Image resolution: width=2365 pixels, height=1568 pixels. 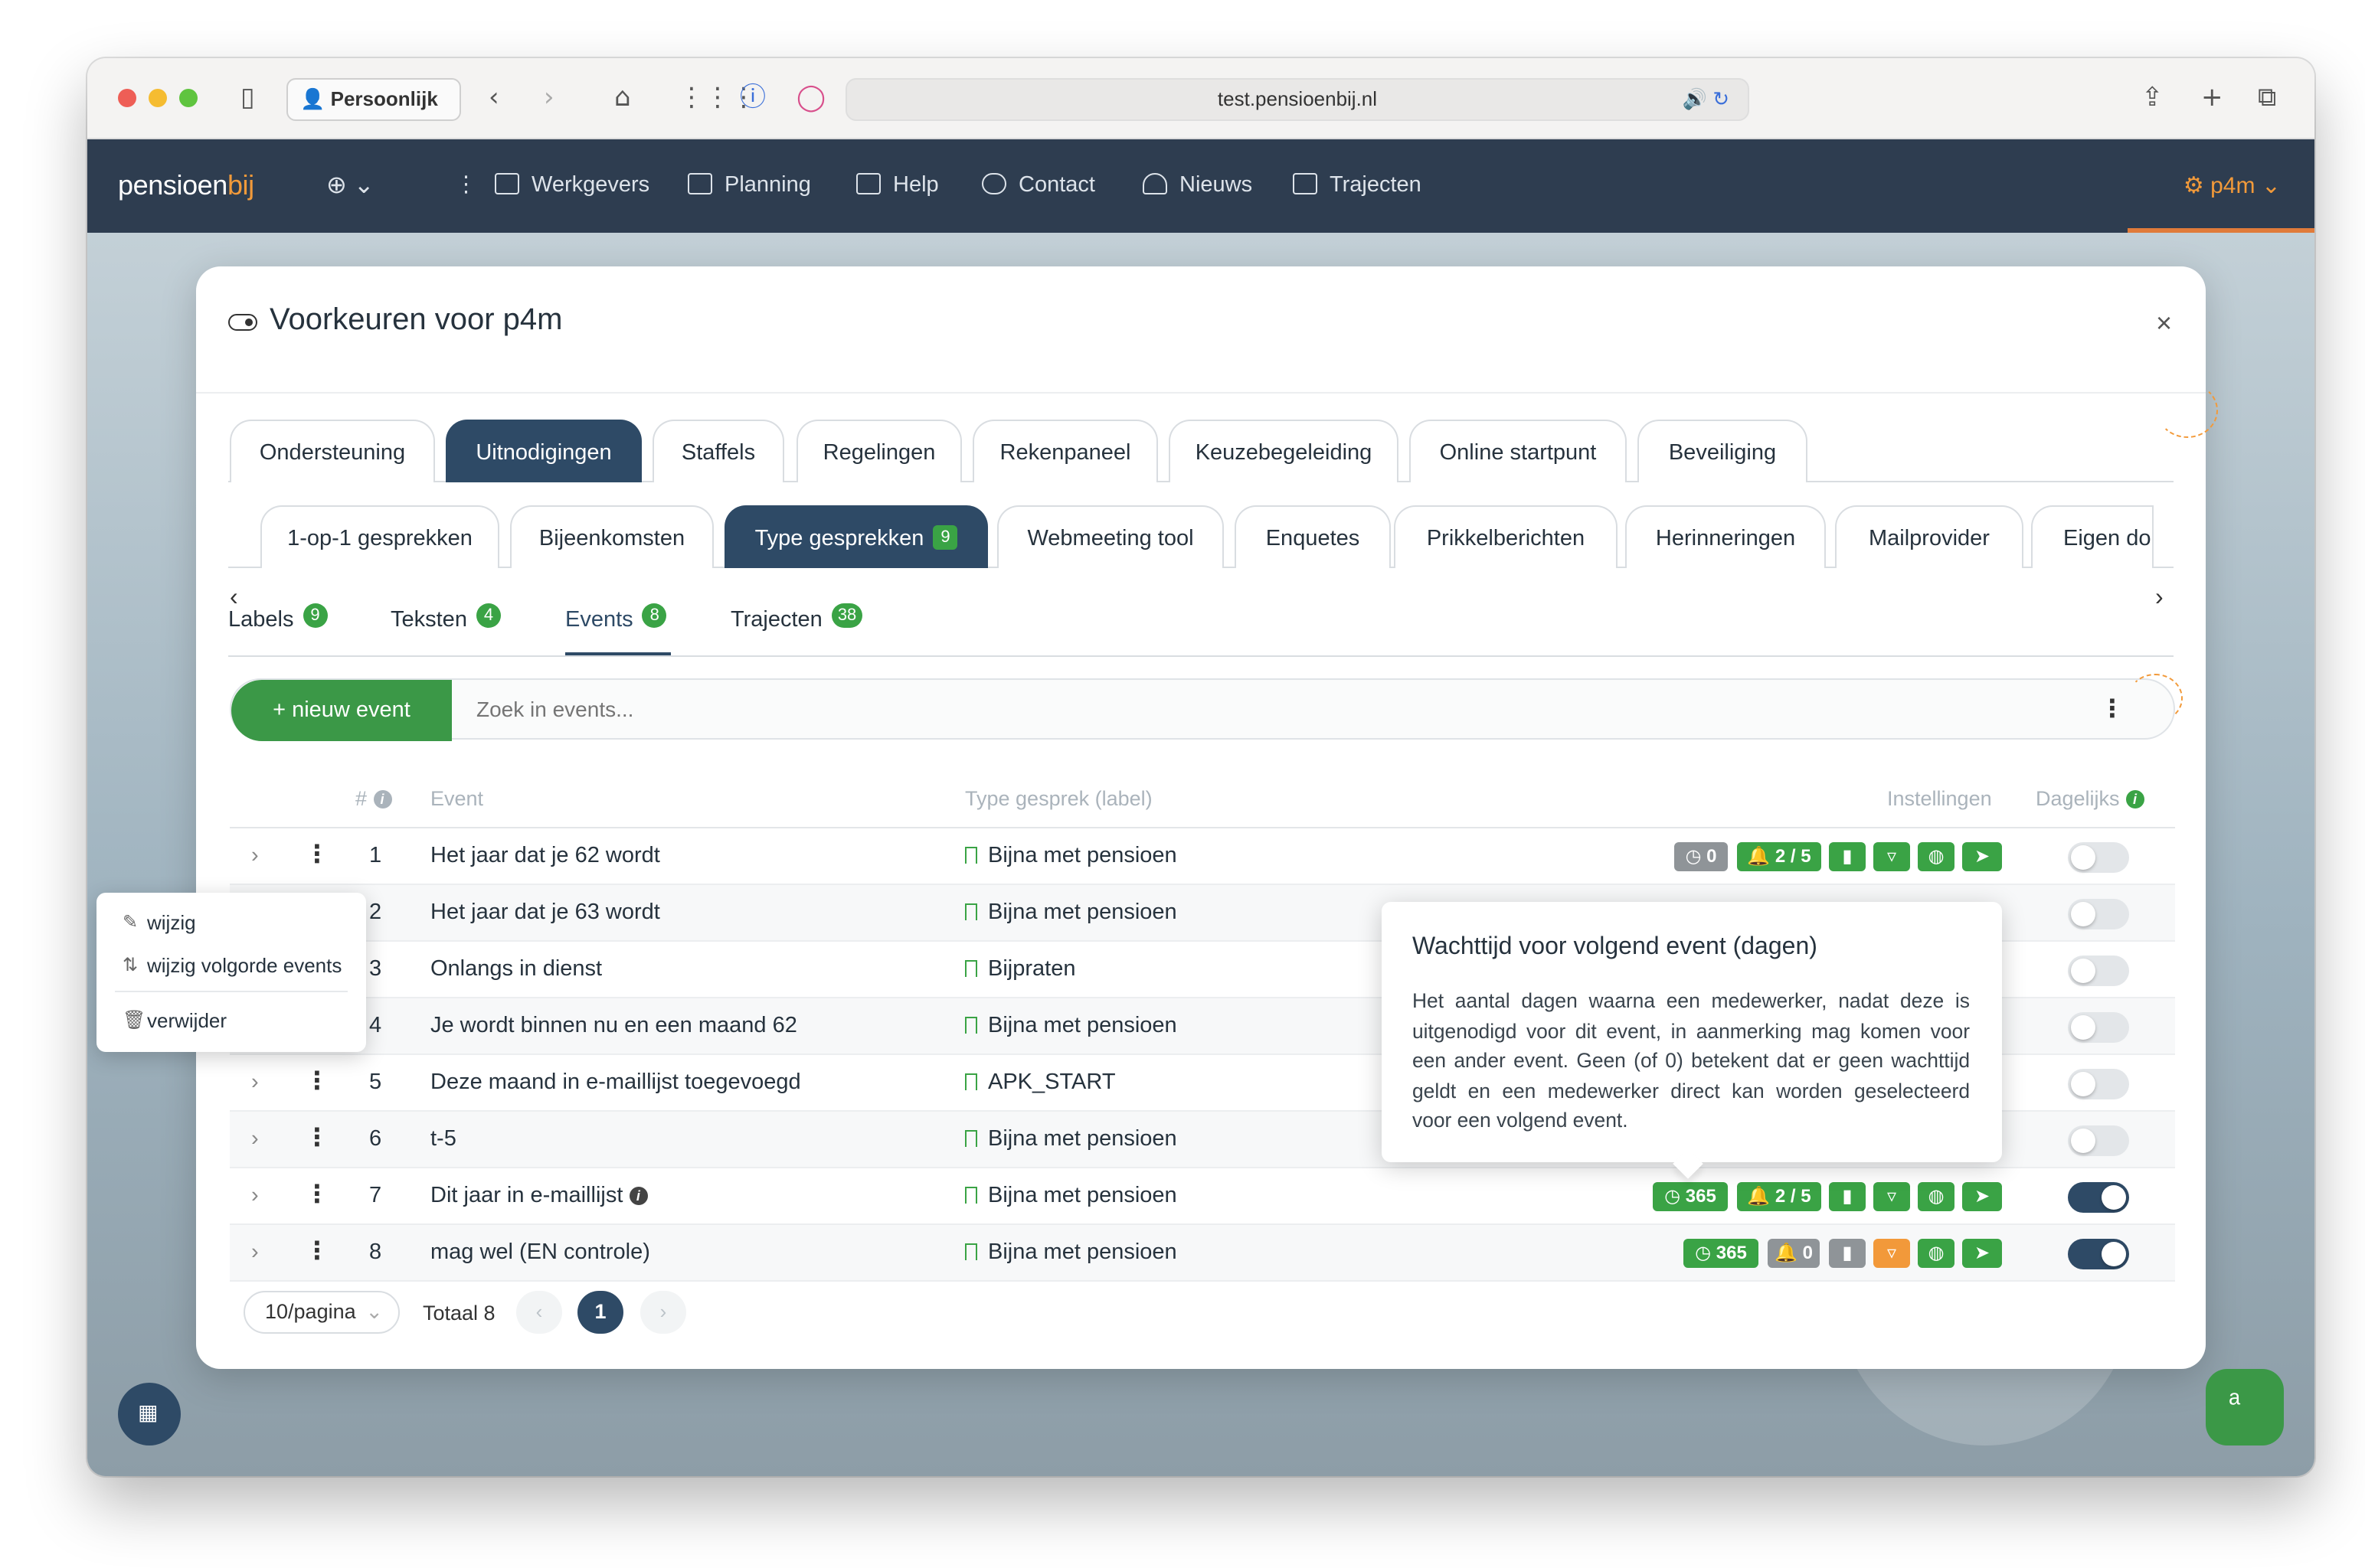 What do you see at coordinates (158, 98) in the screenshot?
I see `minimize-window-button` at bounding box center [158, 98].